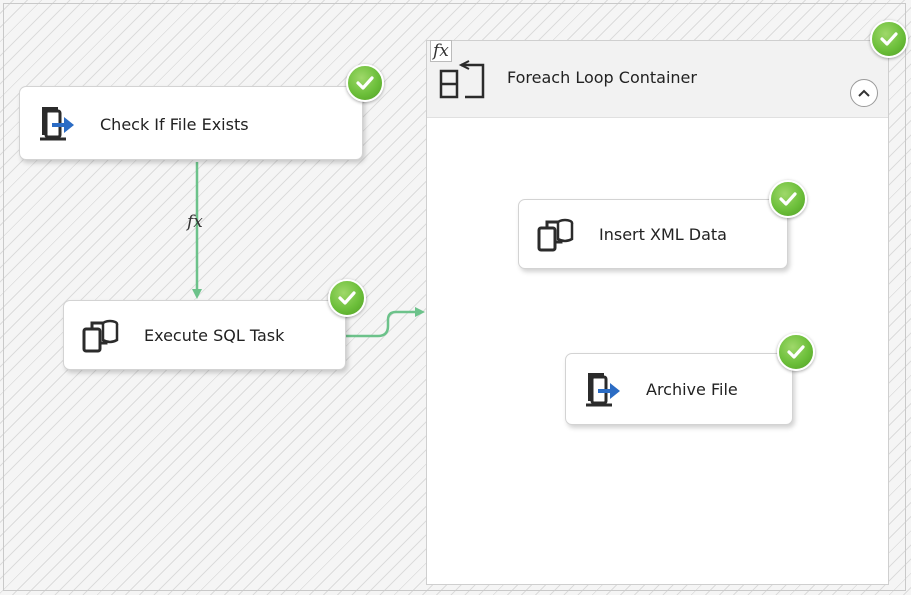  Describe the element at coordinates (864, 93) in the screenshot. I see `chevron-up-icon` at that location.